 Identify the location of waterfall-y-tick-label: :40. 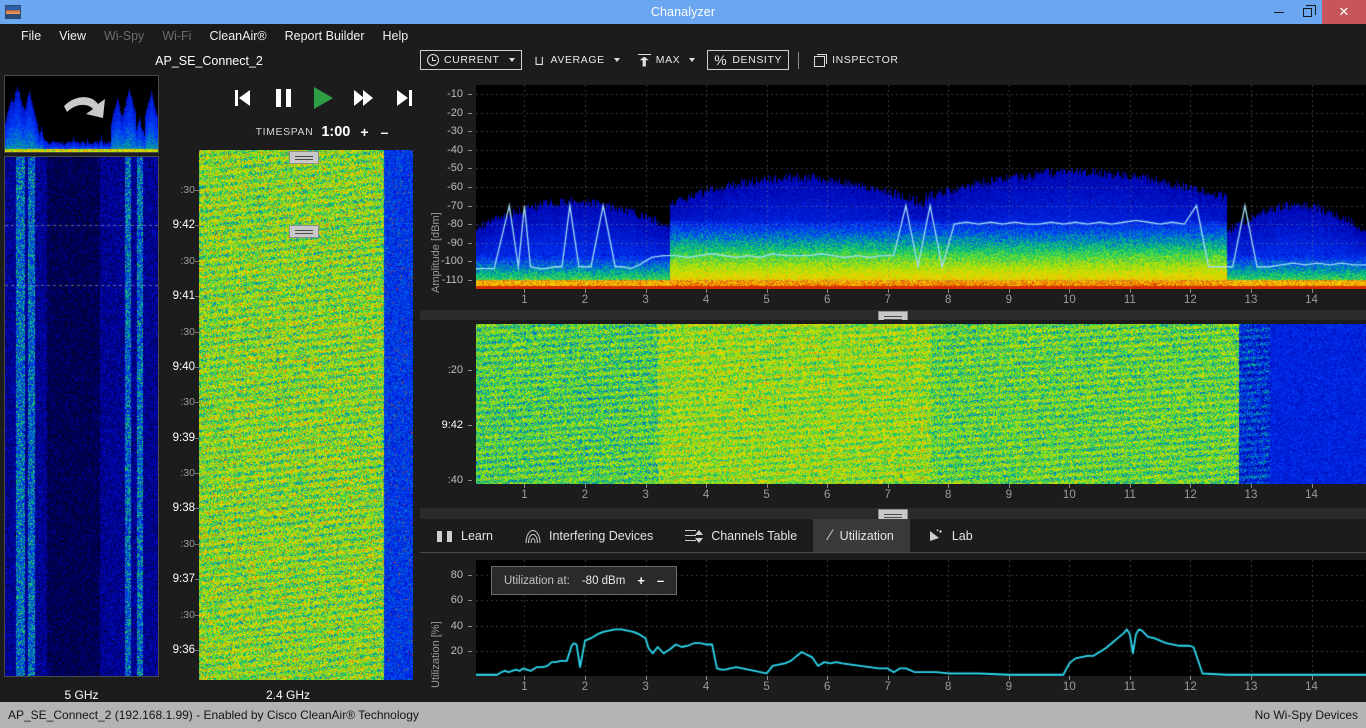
(455, 480).